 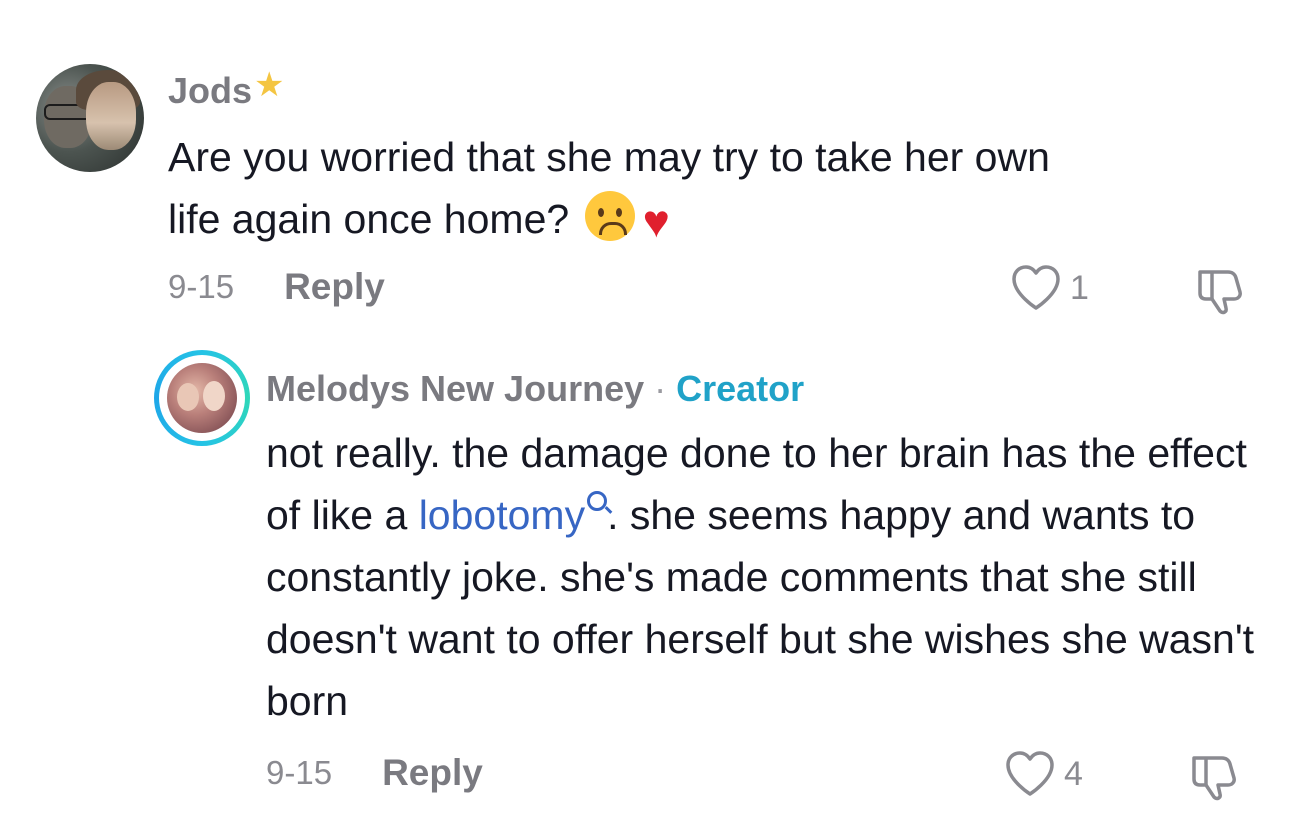 I want to click on like-button: 1, so click(x=1049, y=288).